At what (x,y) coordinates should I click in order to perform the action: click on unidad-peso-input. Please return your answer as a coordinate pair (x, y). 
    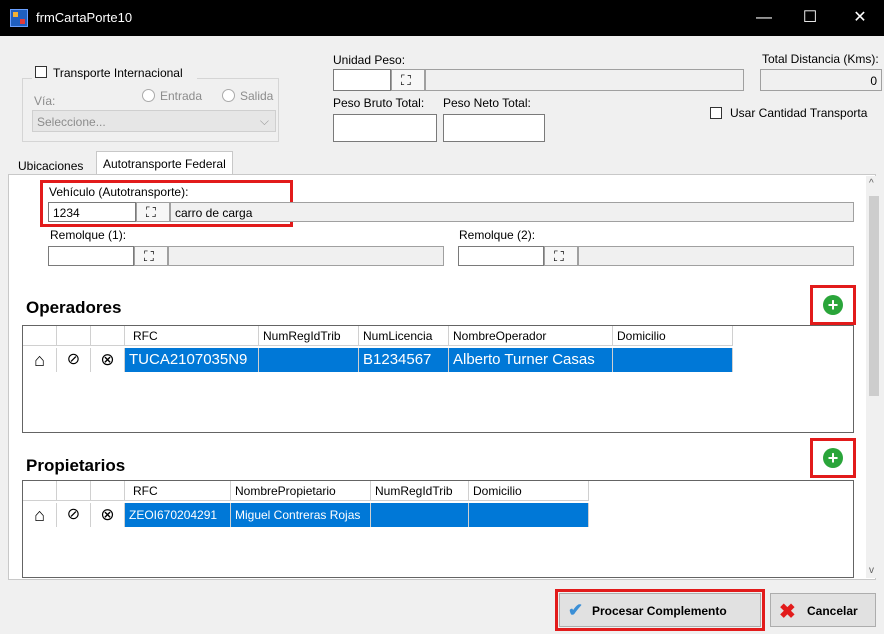
    Looking at the image, I should click on (362, 80).